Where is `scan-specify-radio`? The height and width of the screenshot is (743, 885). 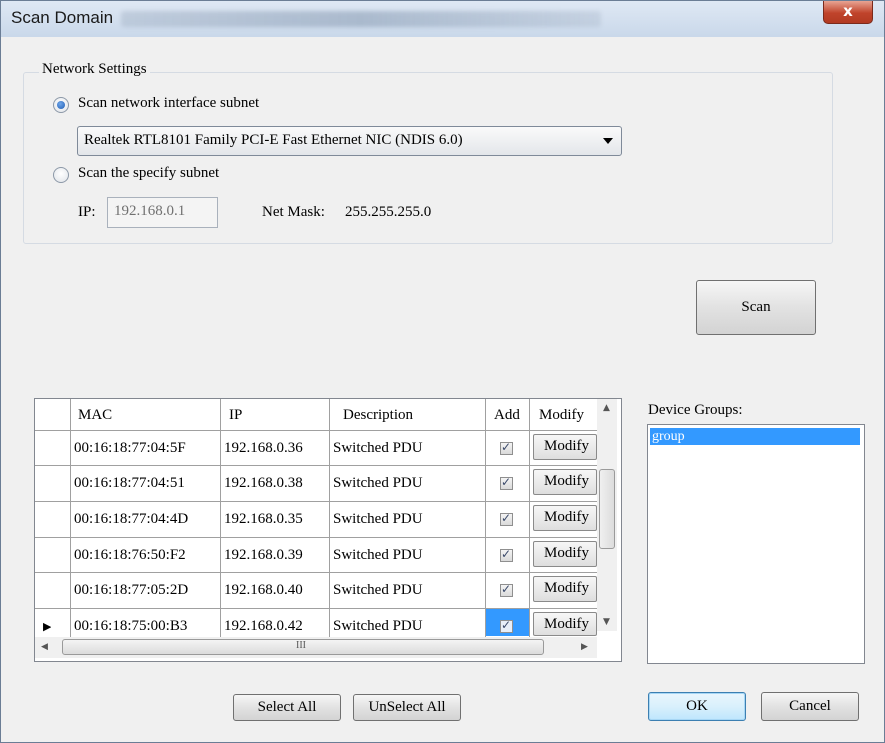 scan-specify-radio is located at coordinates (61, 175).